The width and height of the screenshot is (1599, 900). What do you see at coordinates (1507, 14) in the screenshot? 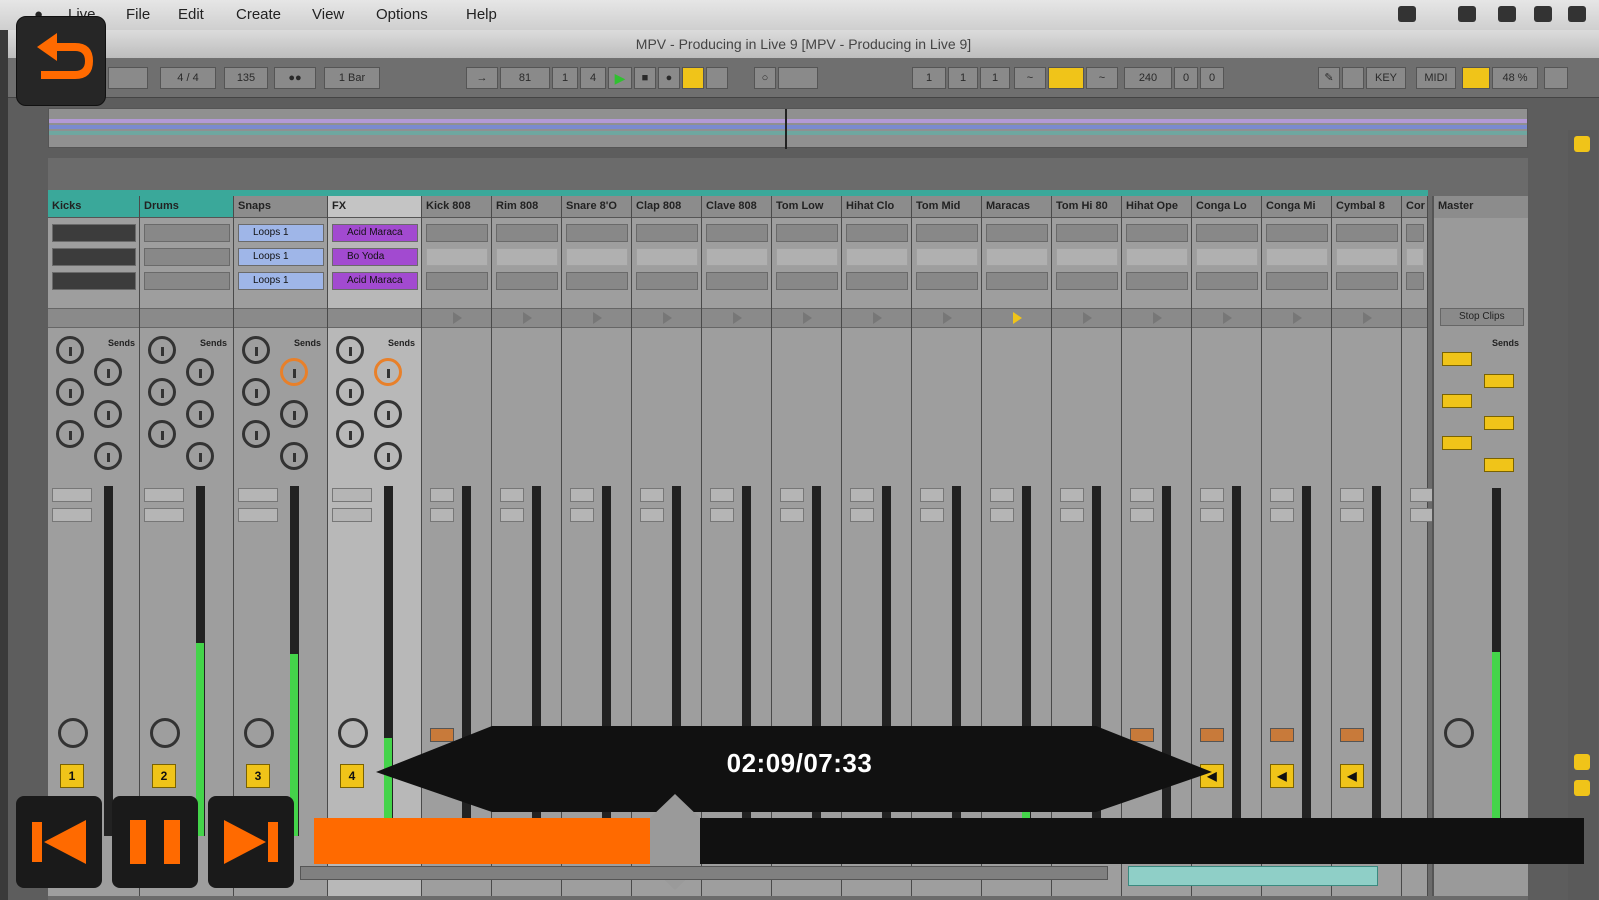
I see `tray-monitor-icon` at bounding box center [1507, 14].